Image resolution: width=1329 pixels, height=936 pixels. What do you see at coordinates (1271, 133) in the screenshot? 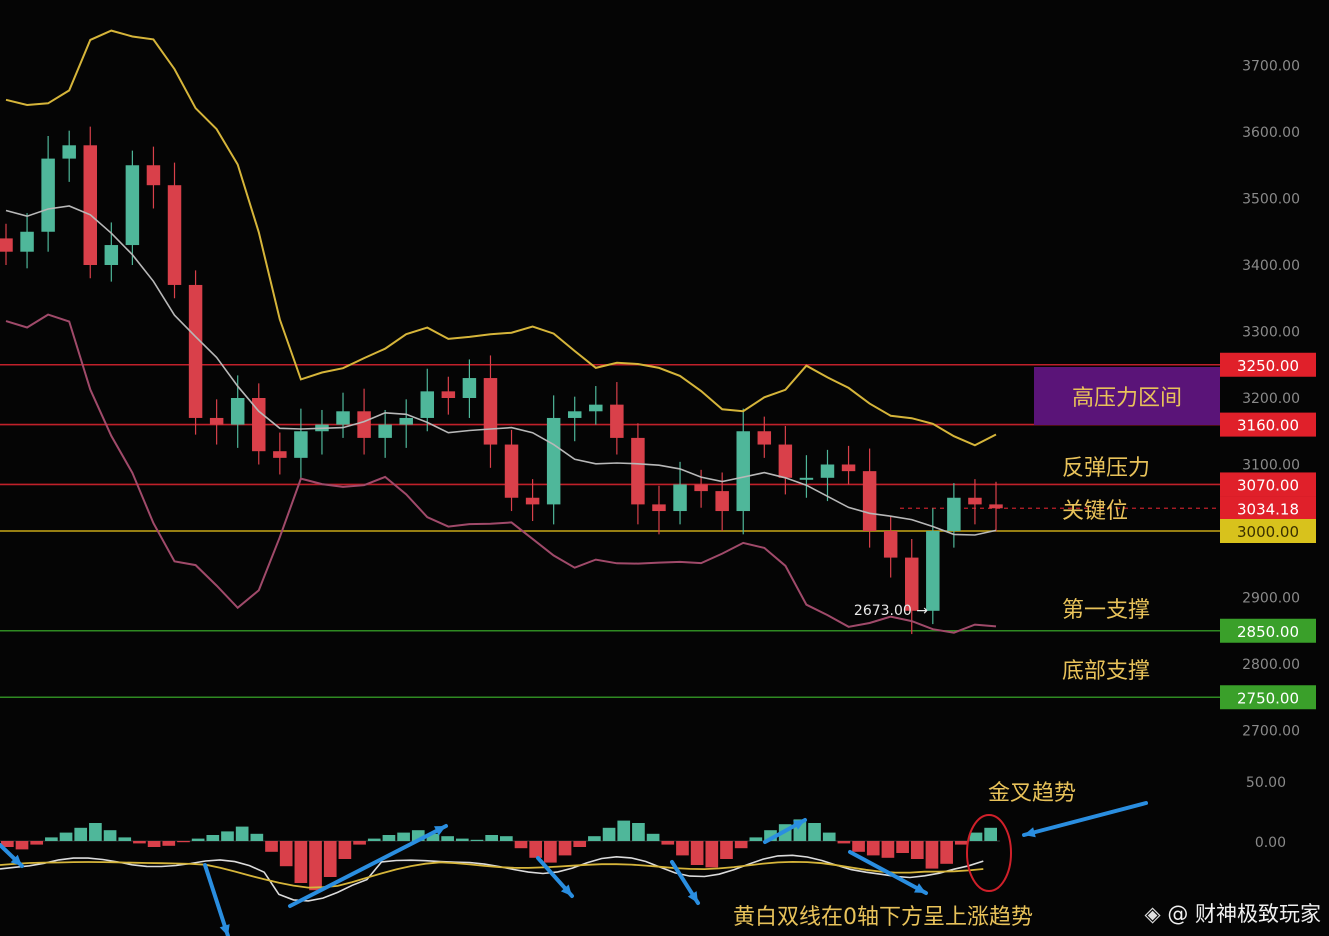
I see `y-tick-label: 3600.00` at bounding box center [1271, 133].